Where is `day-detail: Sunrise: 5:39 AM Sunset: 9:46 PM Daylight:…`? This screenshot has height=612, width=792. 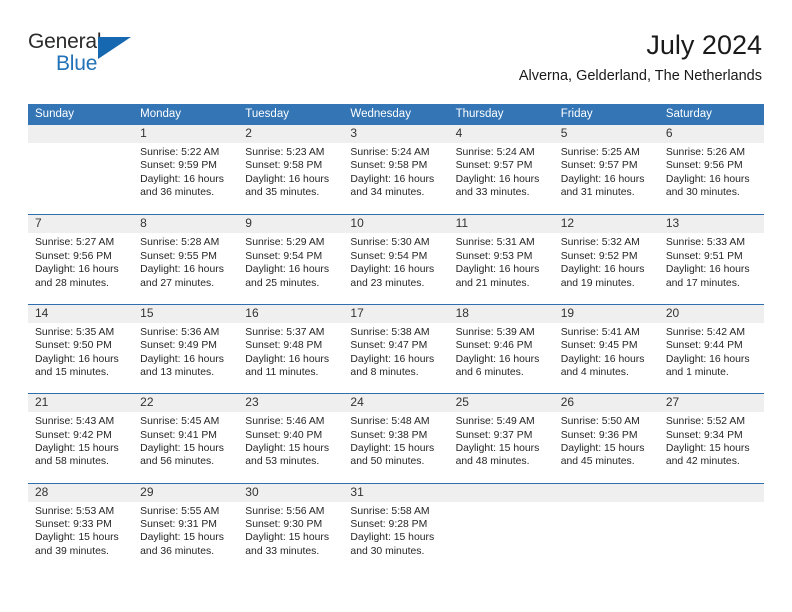
day-detail: Sunrise: 5:39 AM Sunset: 9:46 PM Daylight:… is located at coordinates (503, 353).